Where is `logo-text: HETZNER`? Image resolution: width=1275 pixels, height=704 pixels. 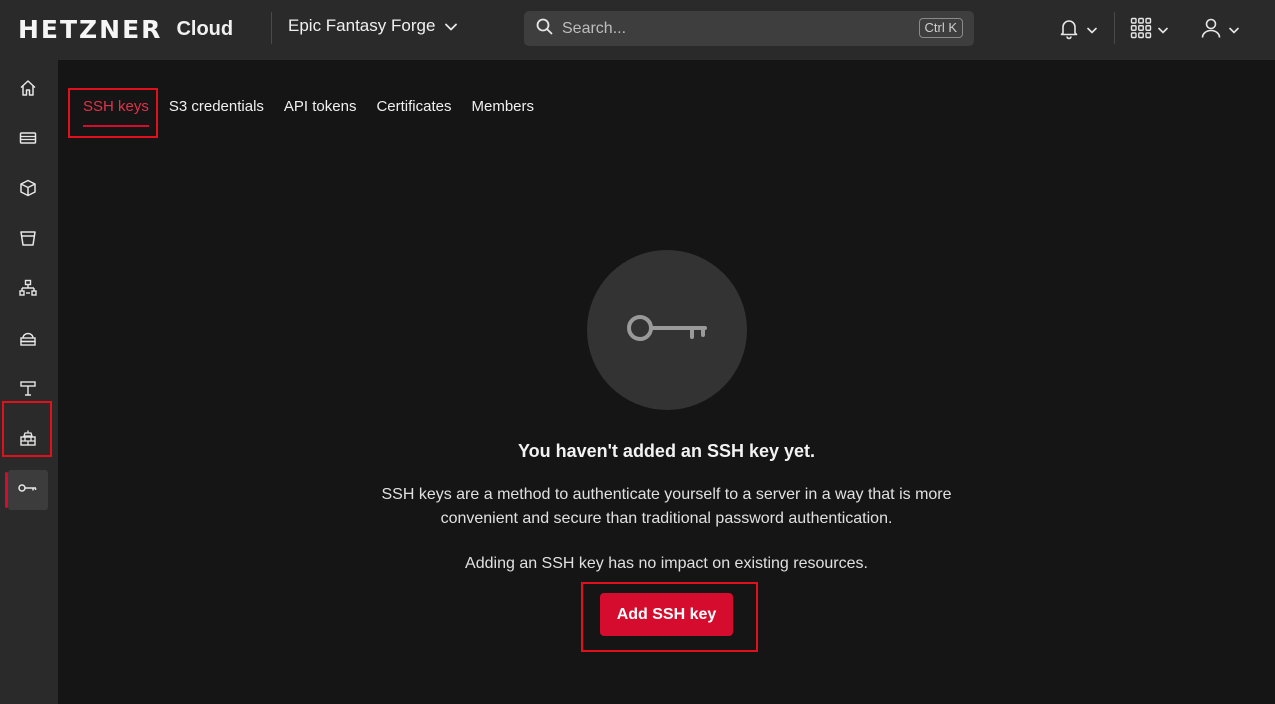 logo-text: HETZNER is located at coordinates (90, 29).